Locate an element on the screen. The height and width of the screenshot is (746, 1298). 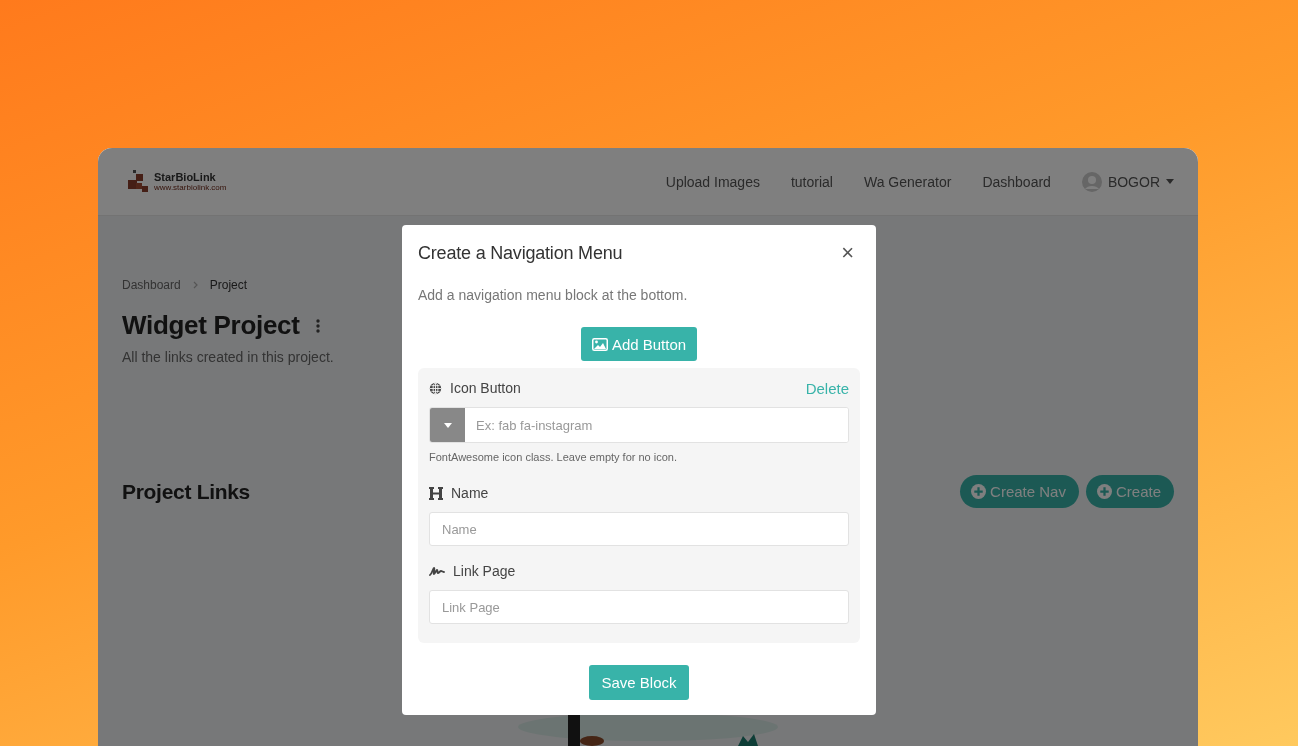
globe-icon is located at coordinates (435, 388).